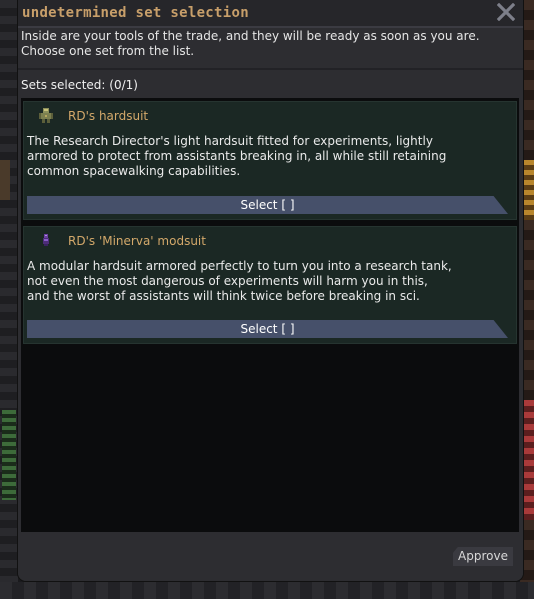  What do you see at coordinates (267, 590) in the screenshot?
I see `game-background-bottom` at bounding box center [267, 590].